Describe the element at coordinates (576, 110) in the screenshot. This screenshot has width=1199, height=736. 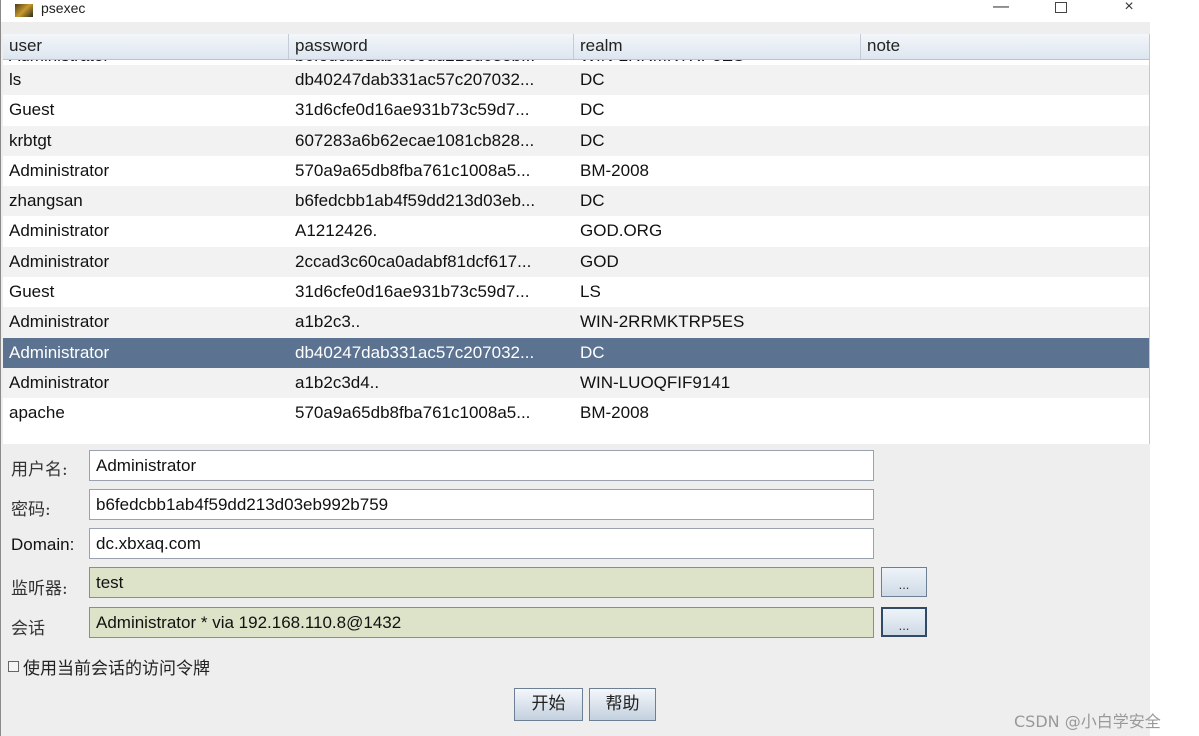
I see `table-row: Guest 31d6cfe0d16ae931b73c59d7... DC` at that location.